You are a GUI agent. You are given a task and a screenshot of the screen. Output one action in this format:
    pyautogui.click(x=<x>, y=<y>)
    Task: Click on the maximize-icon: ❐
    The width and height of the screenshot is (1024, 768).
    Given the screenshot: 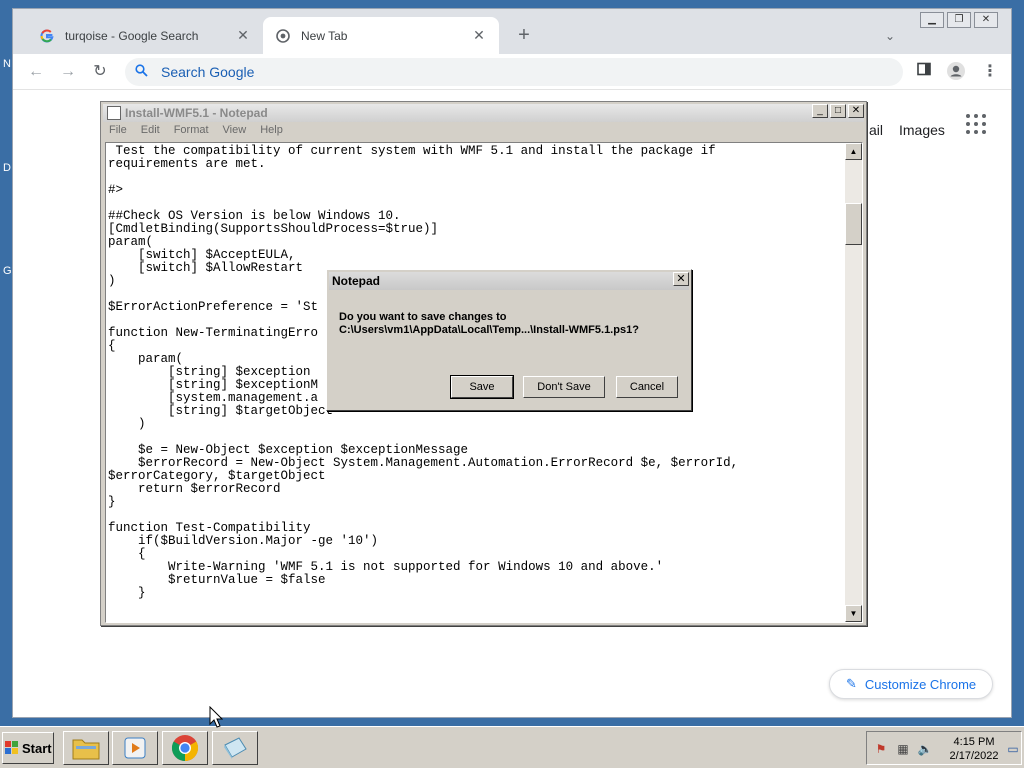 What is the action you would take?
    pyautogui.click(x=959, y=20)
    